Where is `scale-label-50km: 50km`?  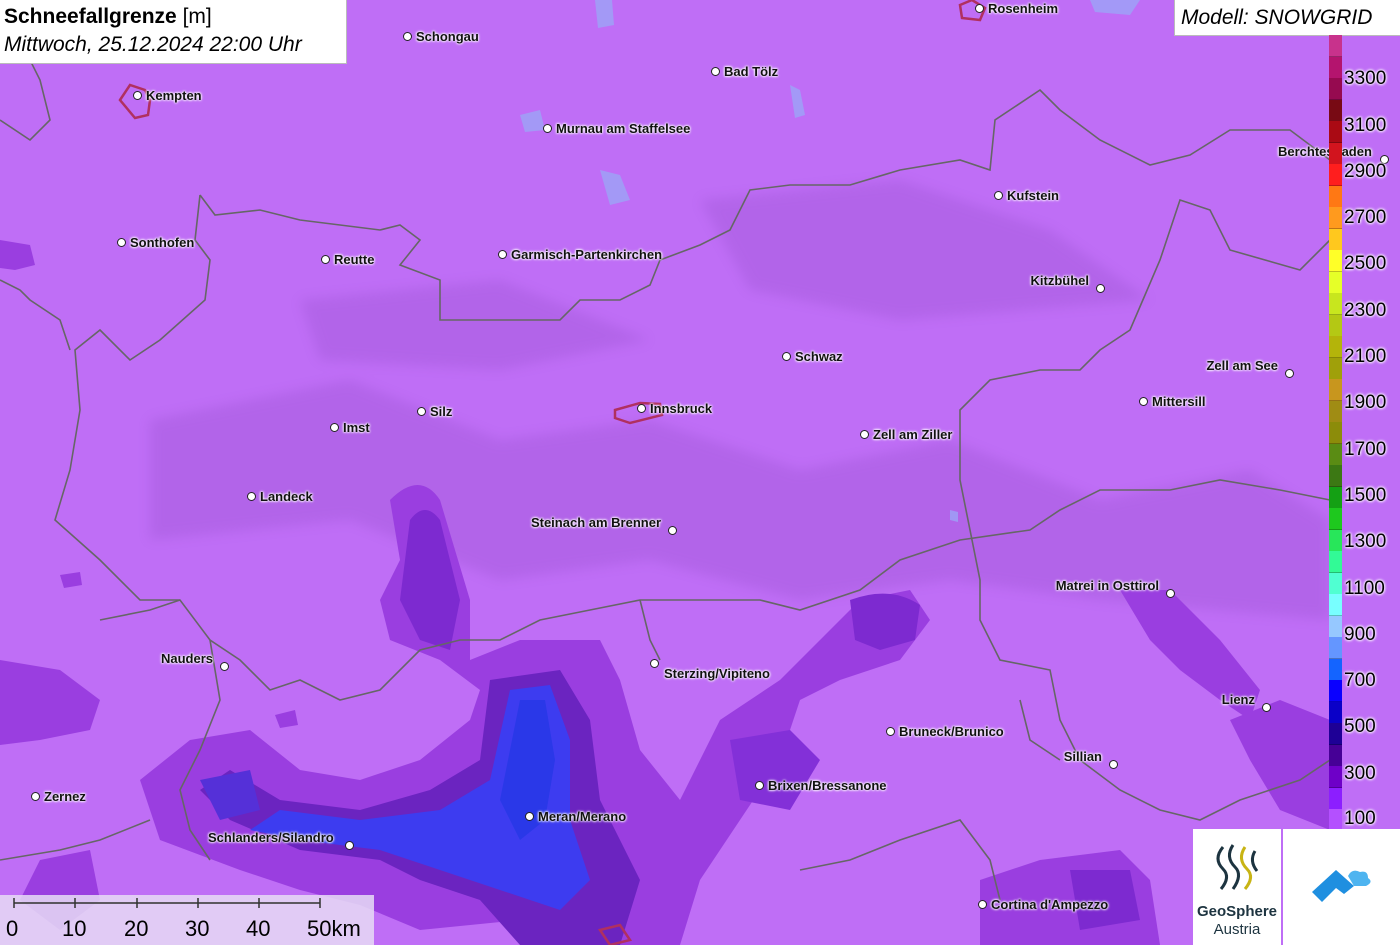
scale-label-50km: 50km is located at coordinates (334, 928).